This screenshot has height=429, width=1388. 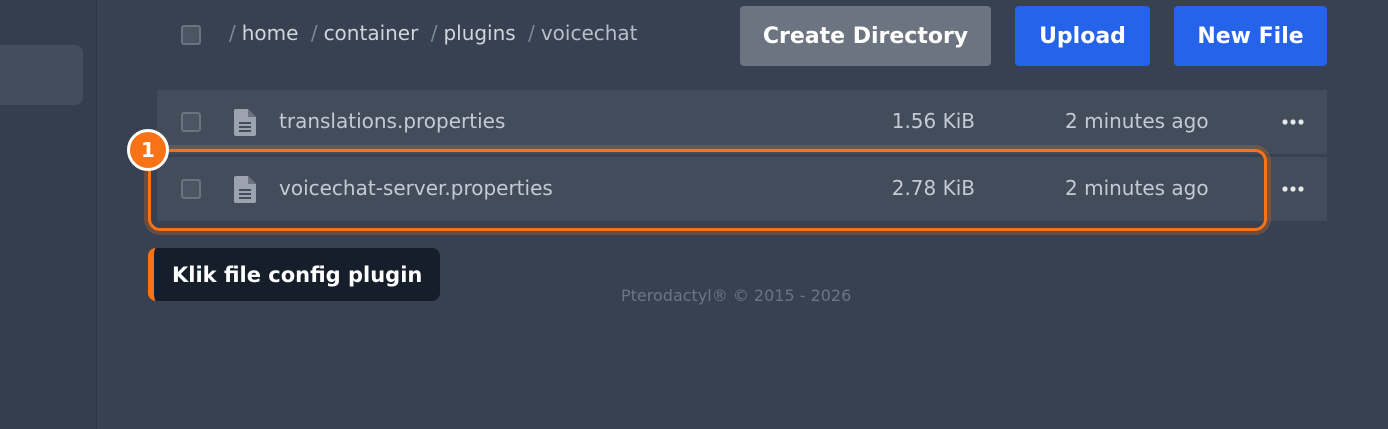 What do you see at coordinates (191, 35) in the screenshot?
I see `select-all-checkbox` at bounding box center [191, 35].